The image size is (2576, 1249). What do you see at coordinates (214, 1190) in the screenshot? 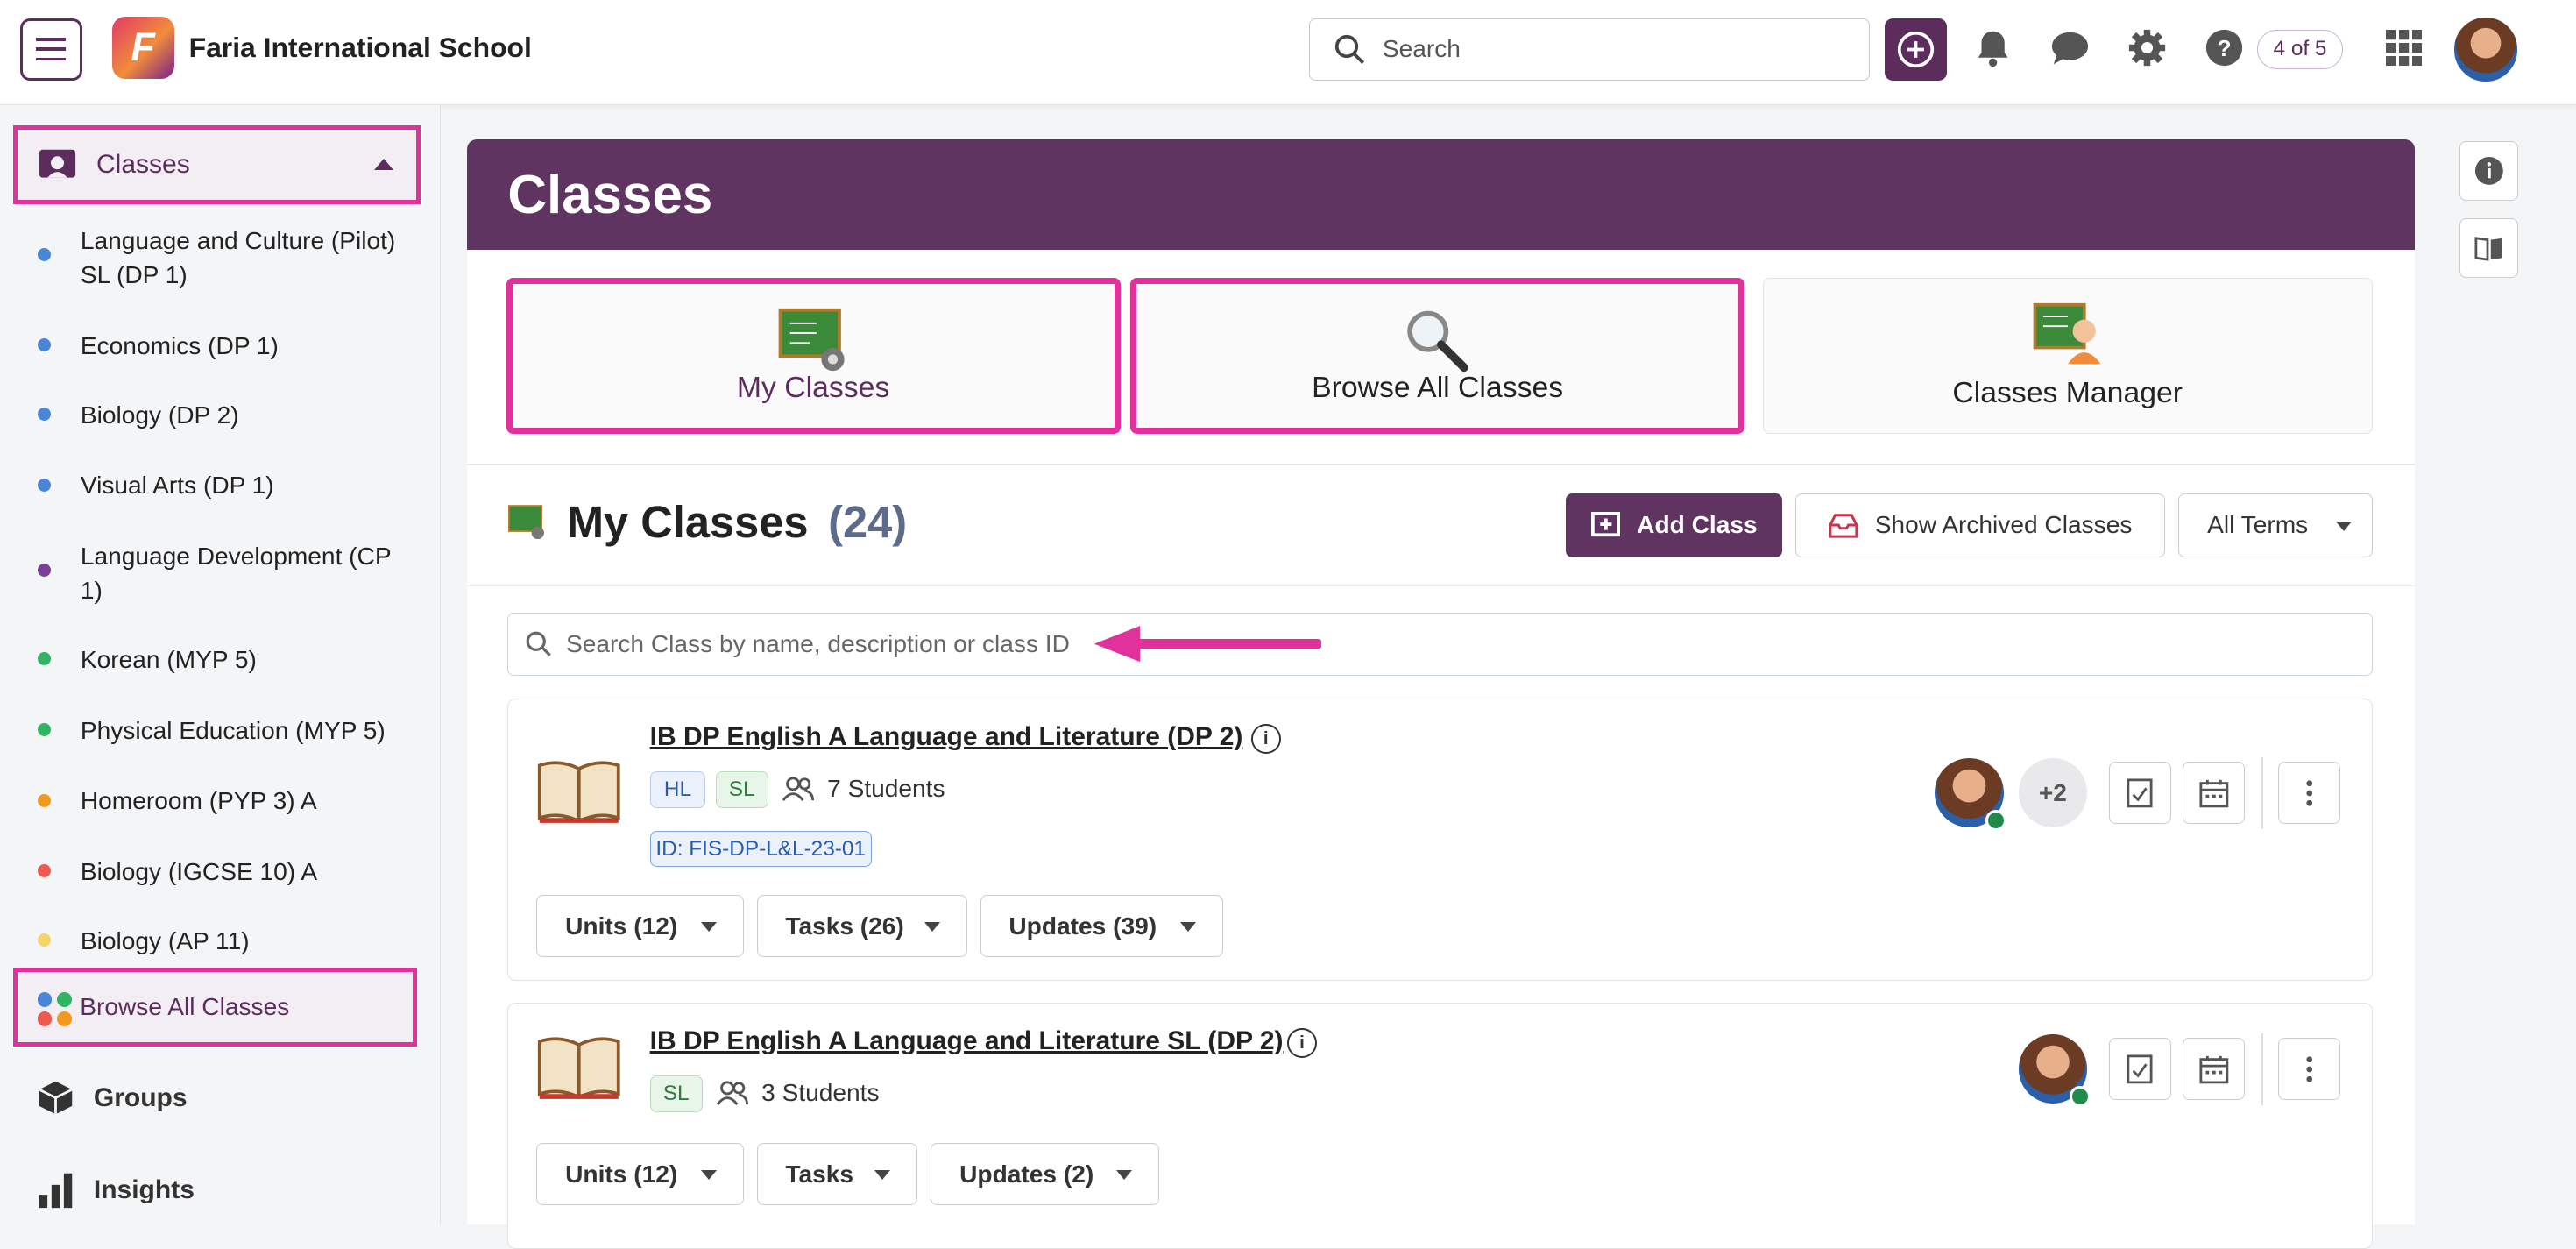
I see `sidebar-insights: Insights` at bounding box center [214, 1190].